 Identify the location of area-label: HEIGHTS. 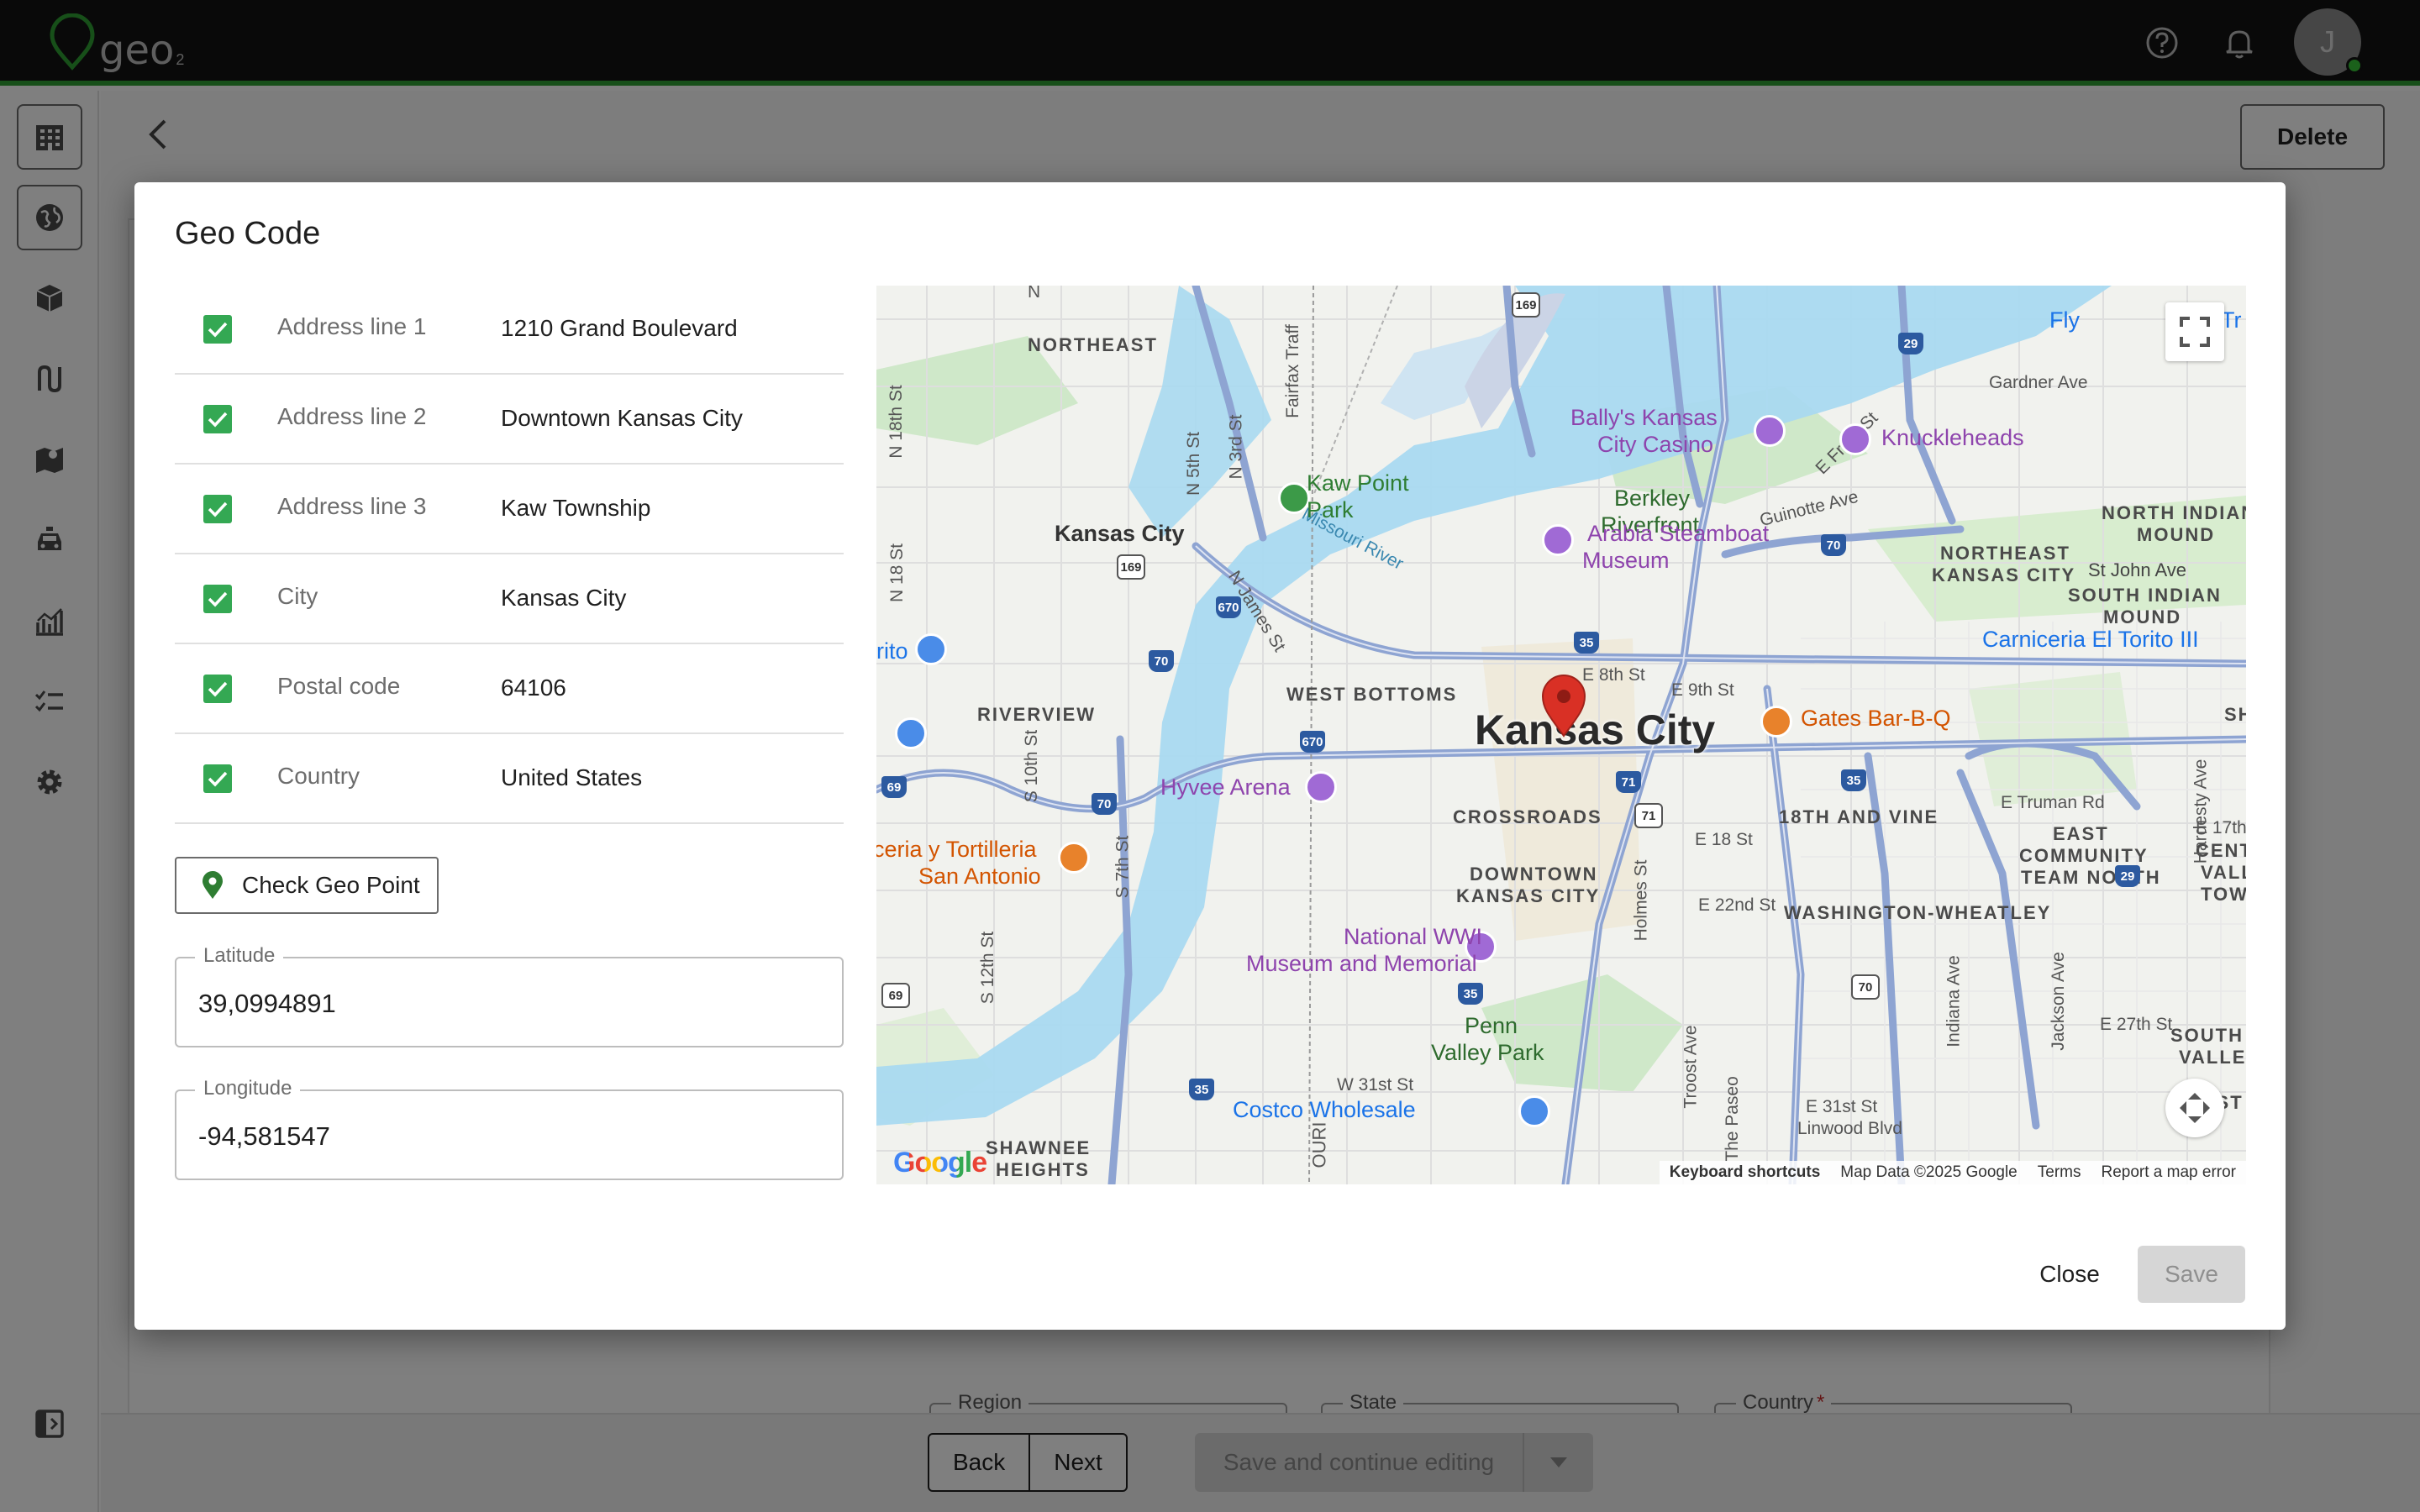
(1043, 1169).